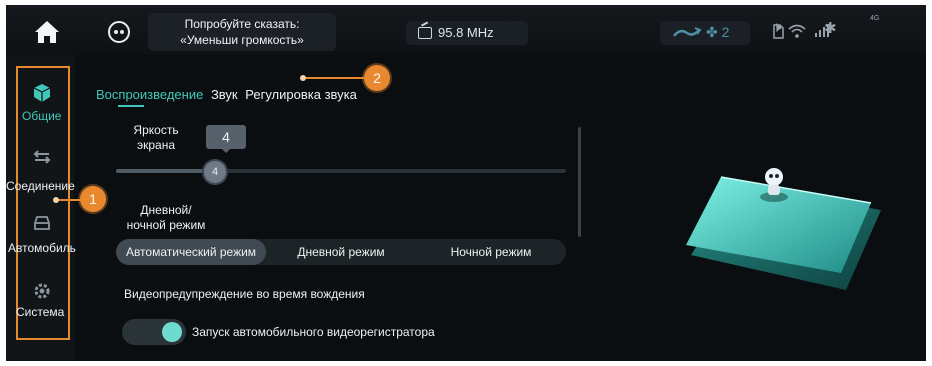  Describe the element at coordinates (42, 248) in the screenshot. I see `sidebar-item-label: Автомобиль` at that location.